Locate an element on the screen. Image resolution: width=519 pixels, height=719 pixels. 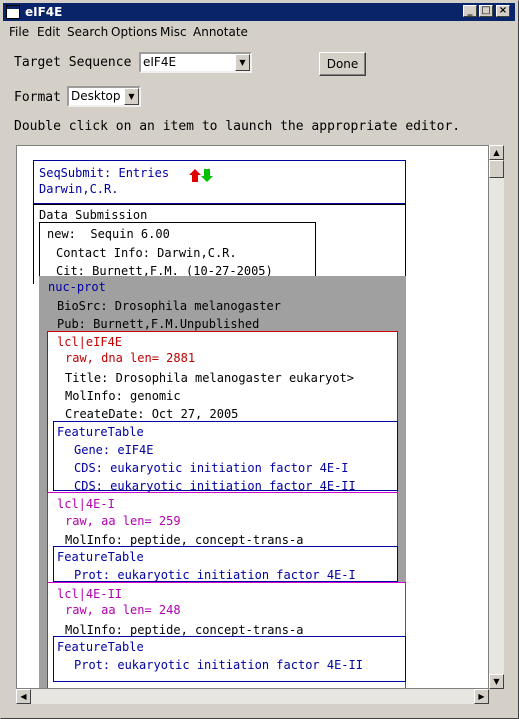
submission-title: Data Submission is located at coordinates (93, 215).